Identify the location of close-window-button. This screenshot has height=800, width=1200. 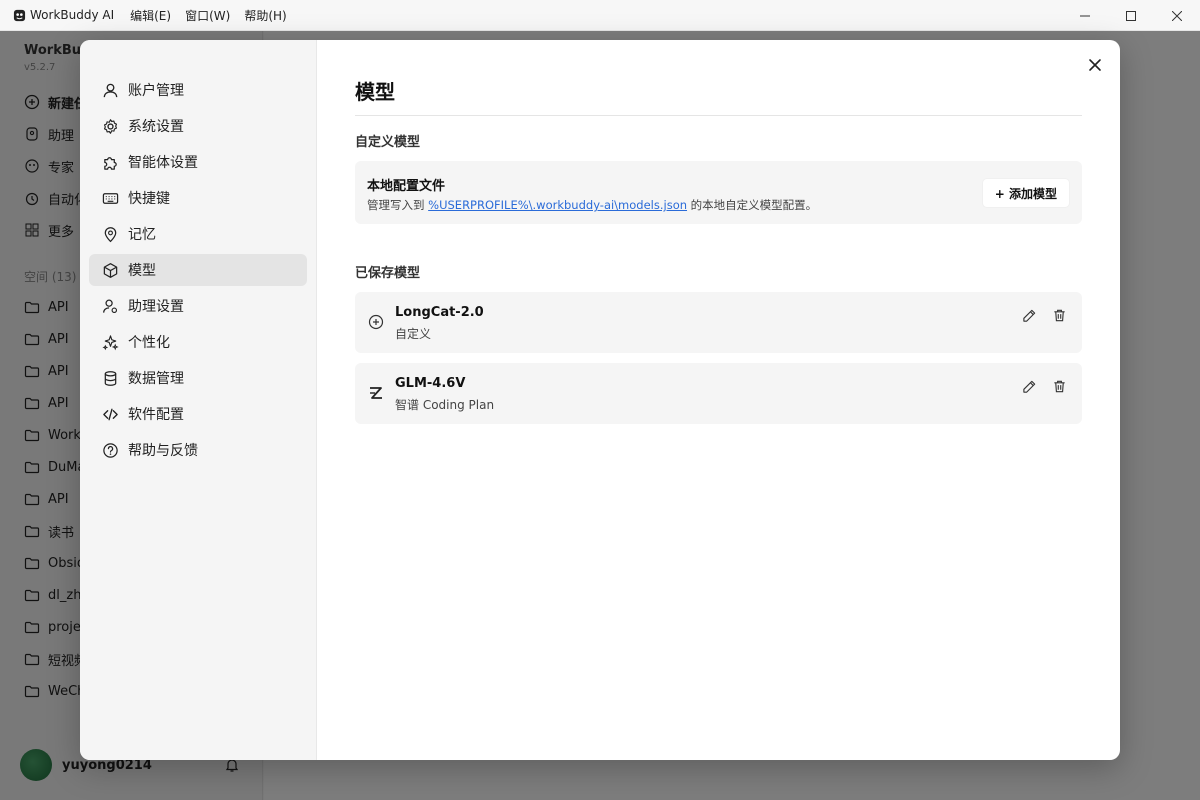
(1177, 15).